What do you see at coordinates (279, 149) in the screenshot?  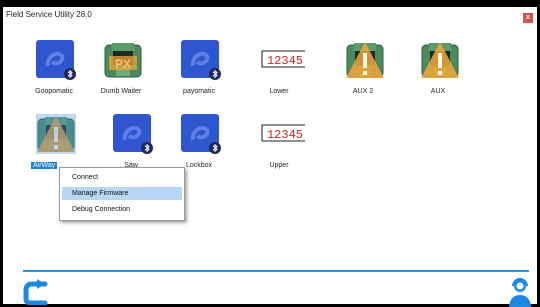 I see `device-tile-upper: 12345 Upper` at bounding box center [279, 149].